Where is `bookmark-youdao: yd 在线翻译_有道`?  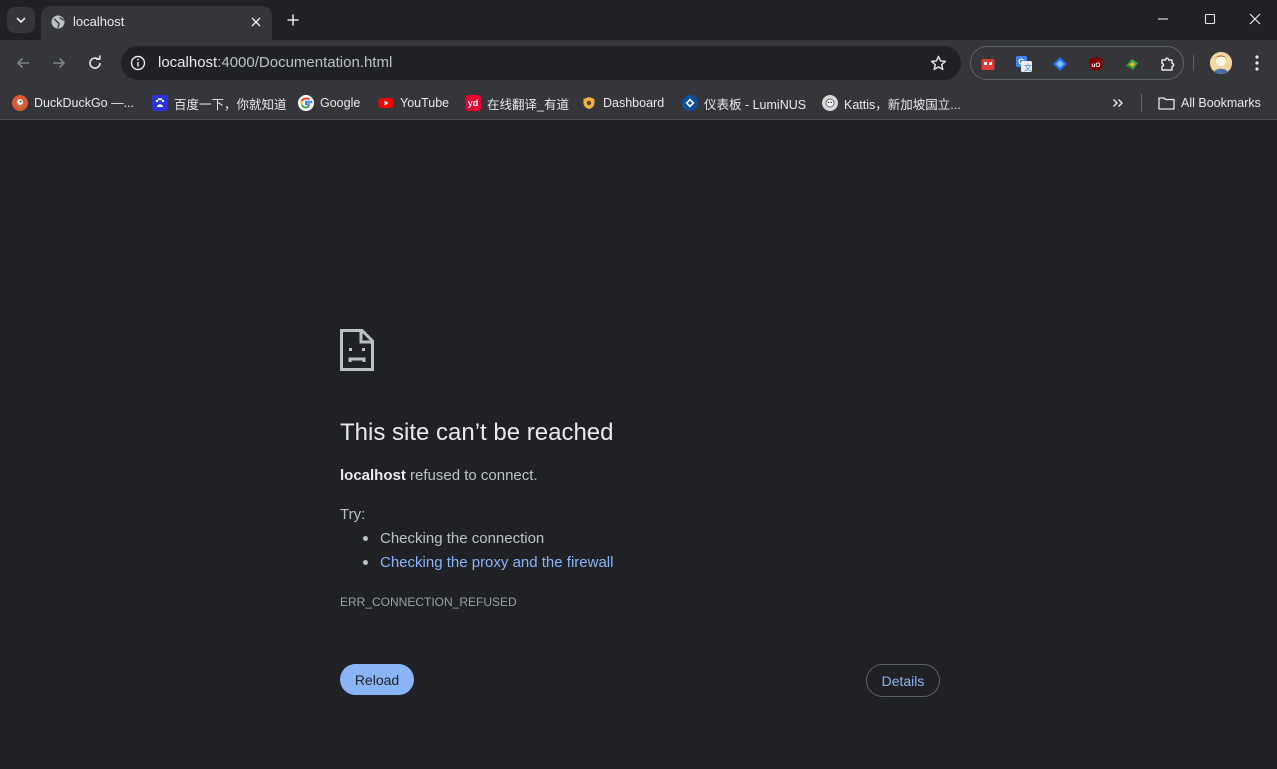
bookmark-youdao: yd 在线翻译_有道 is located at coordinates (517, 103).